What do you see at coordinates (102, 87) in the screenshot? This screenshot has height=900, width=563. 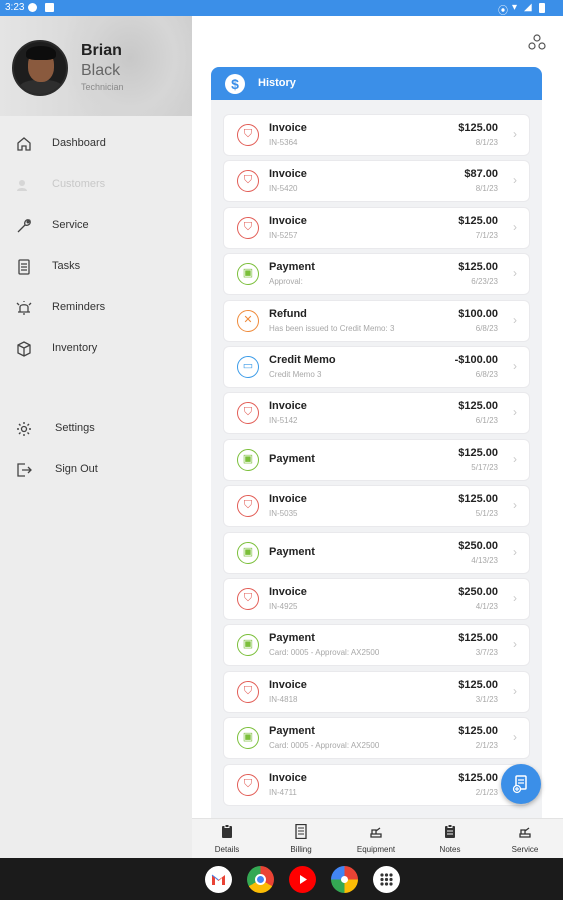 I see `profile-role: Technician` at bounding box center [102, 87].